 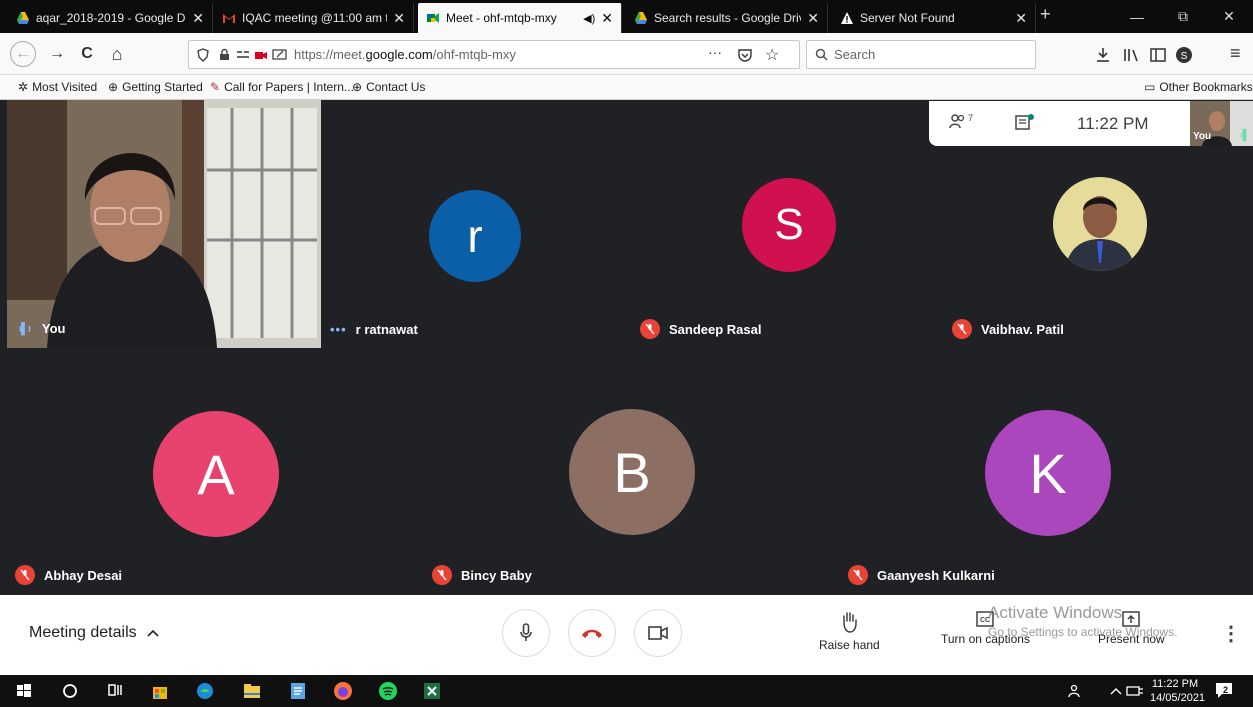 What do you see at coordinates (971, 118) in the screenshot?
I see `participant-count: 7` at bounding box center [971, 118].